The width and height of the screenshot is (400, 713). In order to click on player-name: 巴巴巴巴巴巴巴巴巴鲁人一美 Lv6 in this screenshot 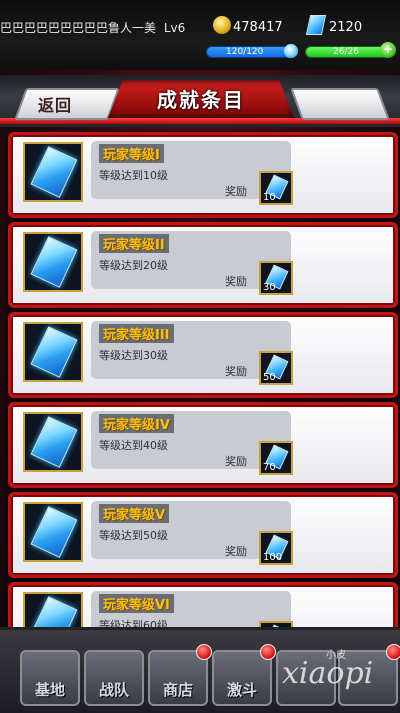, I will do `click(92, 27)`.